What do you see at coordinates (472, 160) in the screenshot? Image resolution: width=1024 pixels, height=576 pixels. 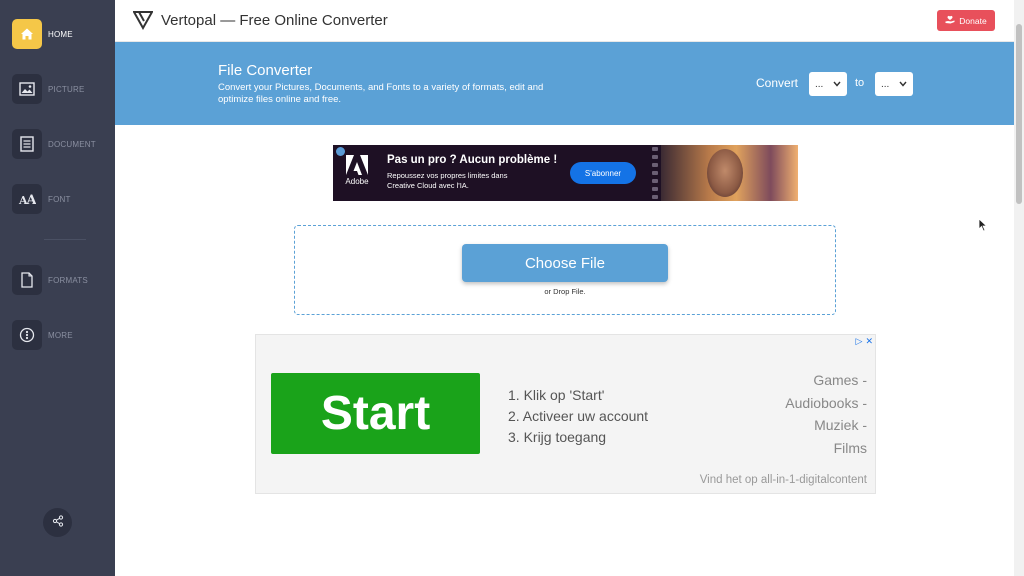 I see `ad-headline: Pas un pro ? Aucun problème !` at bounding box center [472, 160].